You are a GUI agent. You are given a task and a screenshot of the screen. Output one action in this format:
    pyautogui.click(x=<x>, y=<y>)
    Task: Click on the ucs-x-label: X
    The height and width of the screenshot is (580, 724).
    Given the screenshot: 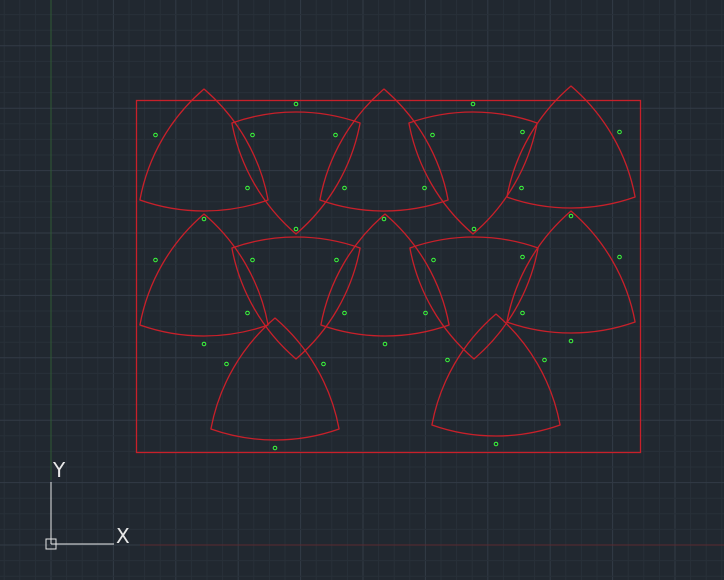 What is the action you would take?
    pyautogui.click(x=123, y=536)
    